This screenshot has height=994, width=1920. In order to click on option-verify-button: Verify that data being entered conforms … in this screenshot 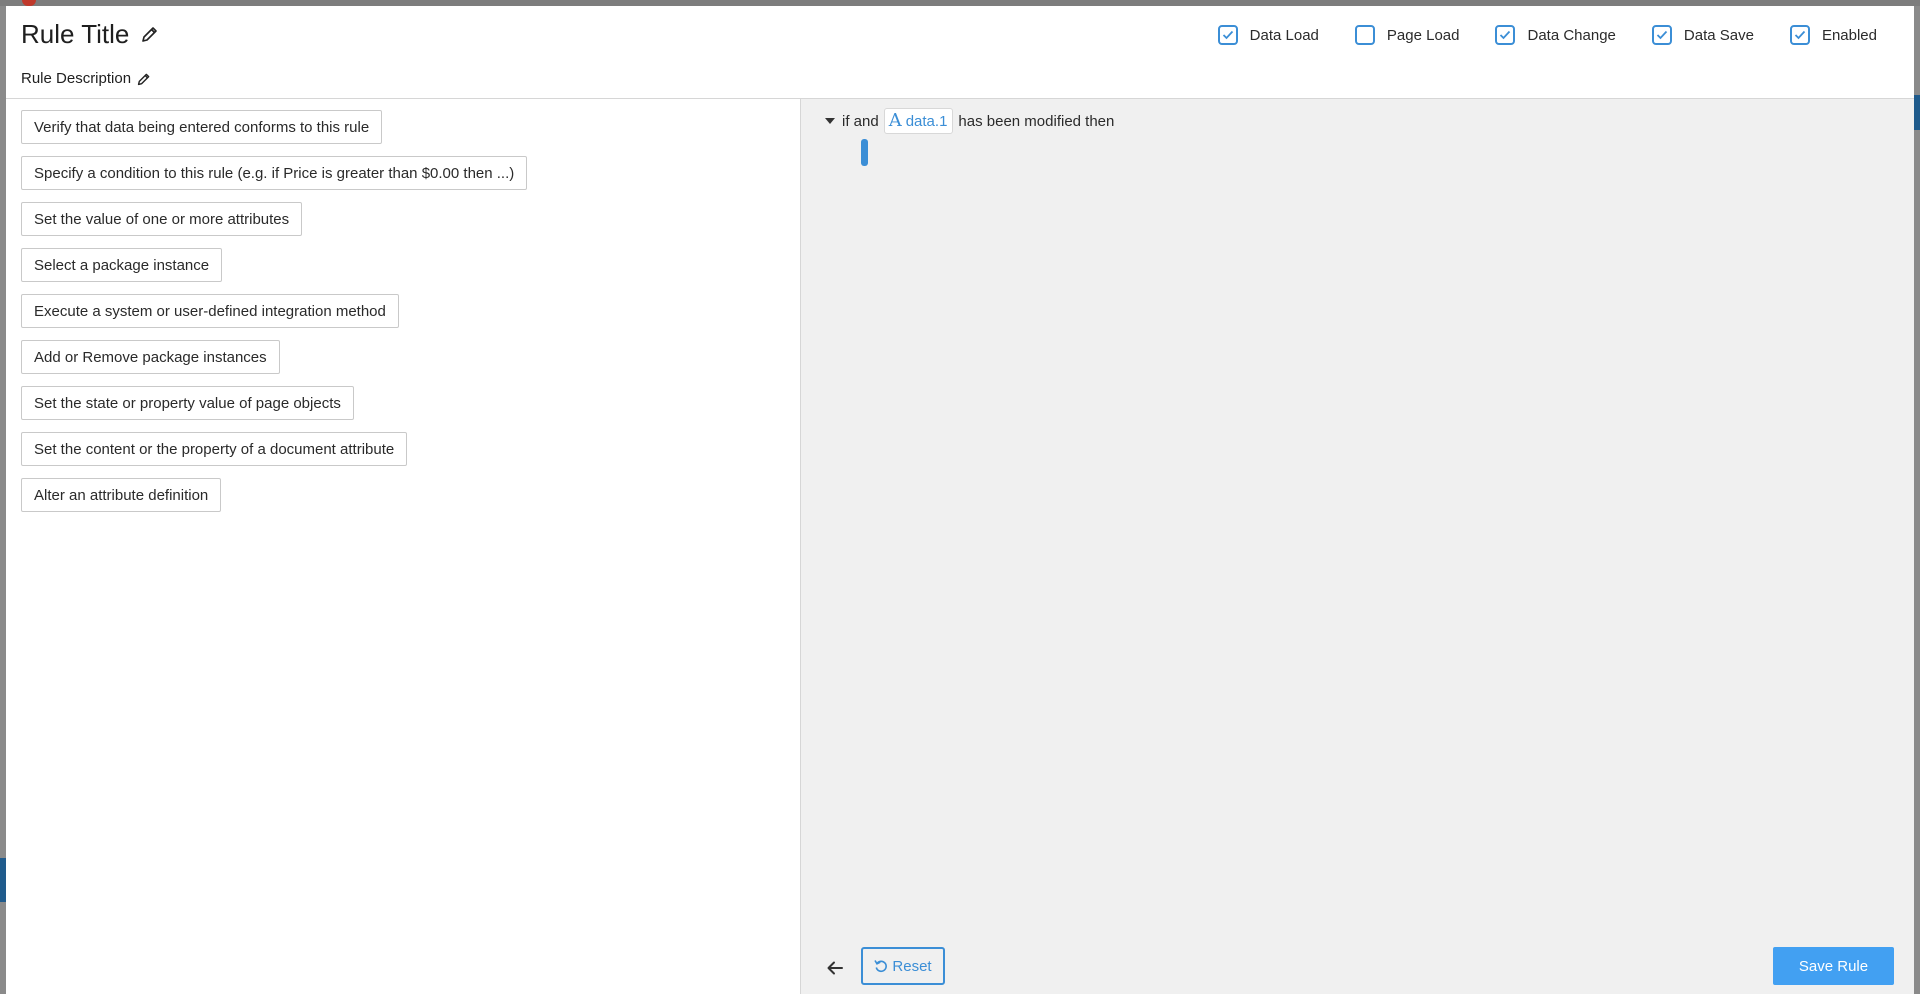, I will do `click(202, 127)`.